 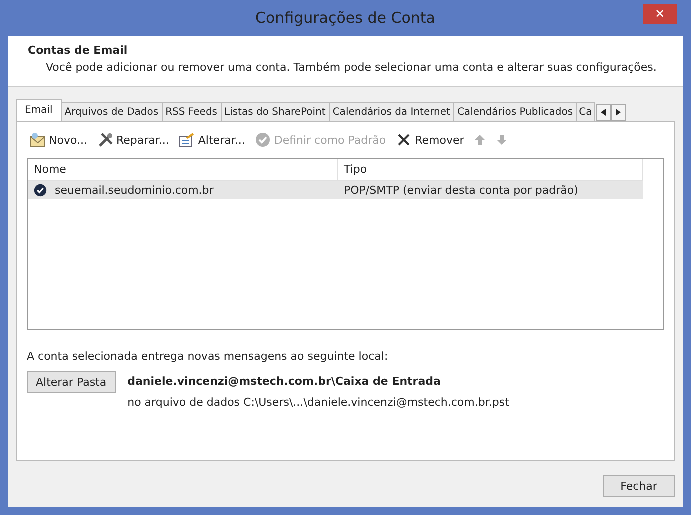 What do you see at coordinates (404, 140) in the screenshot?
I see `close-icon` at bounding box center [404, 140].